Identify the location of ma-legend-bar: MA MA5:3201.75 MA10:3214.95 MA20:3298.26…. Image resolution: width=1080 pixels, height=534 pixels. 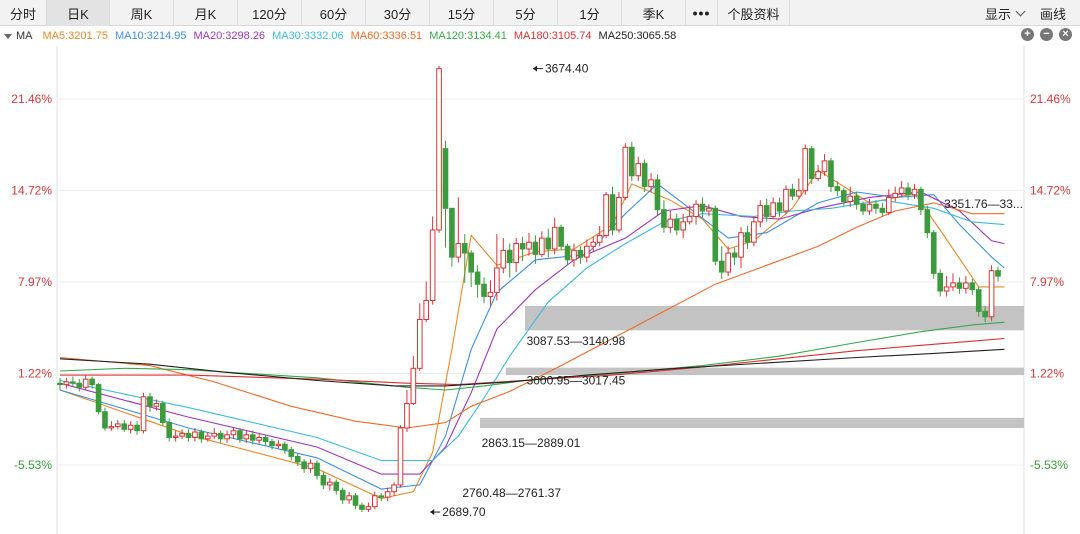
(540, 36).